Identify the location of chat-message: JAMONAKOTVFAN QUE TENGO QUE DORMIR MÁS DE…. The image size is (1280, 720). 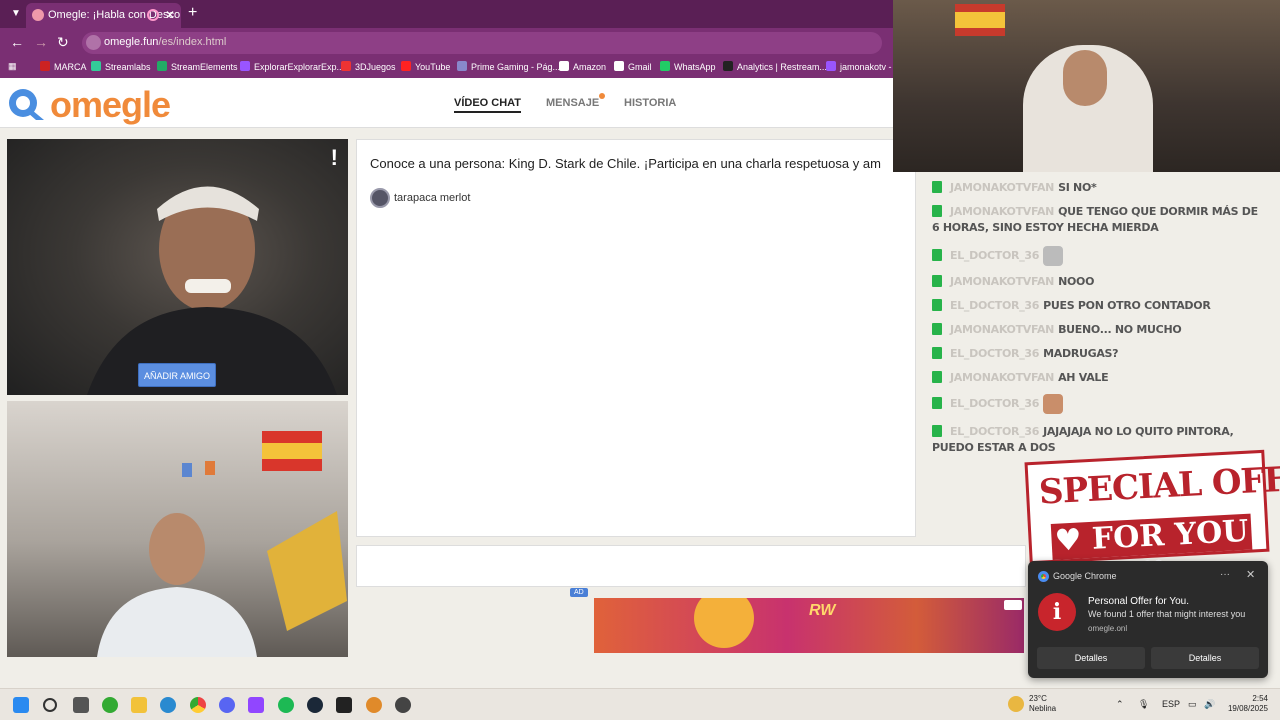
(1095, 219).